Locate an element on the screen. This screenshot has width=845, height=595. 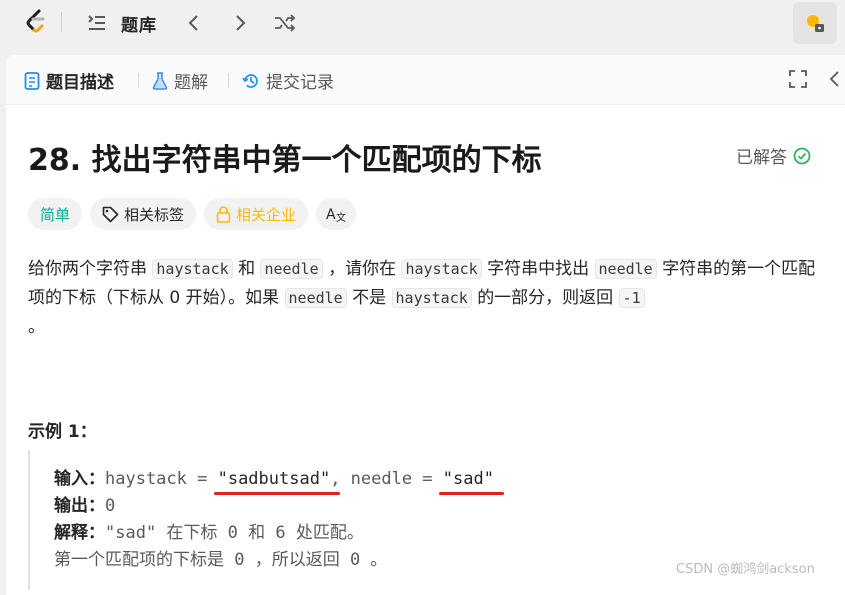
next-problem-icon is located at coordinates (241, 23).